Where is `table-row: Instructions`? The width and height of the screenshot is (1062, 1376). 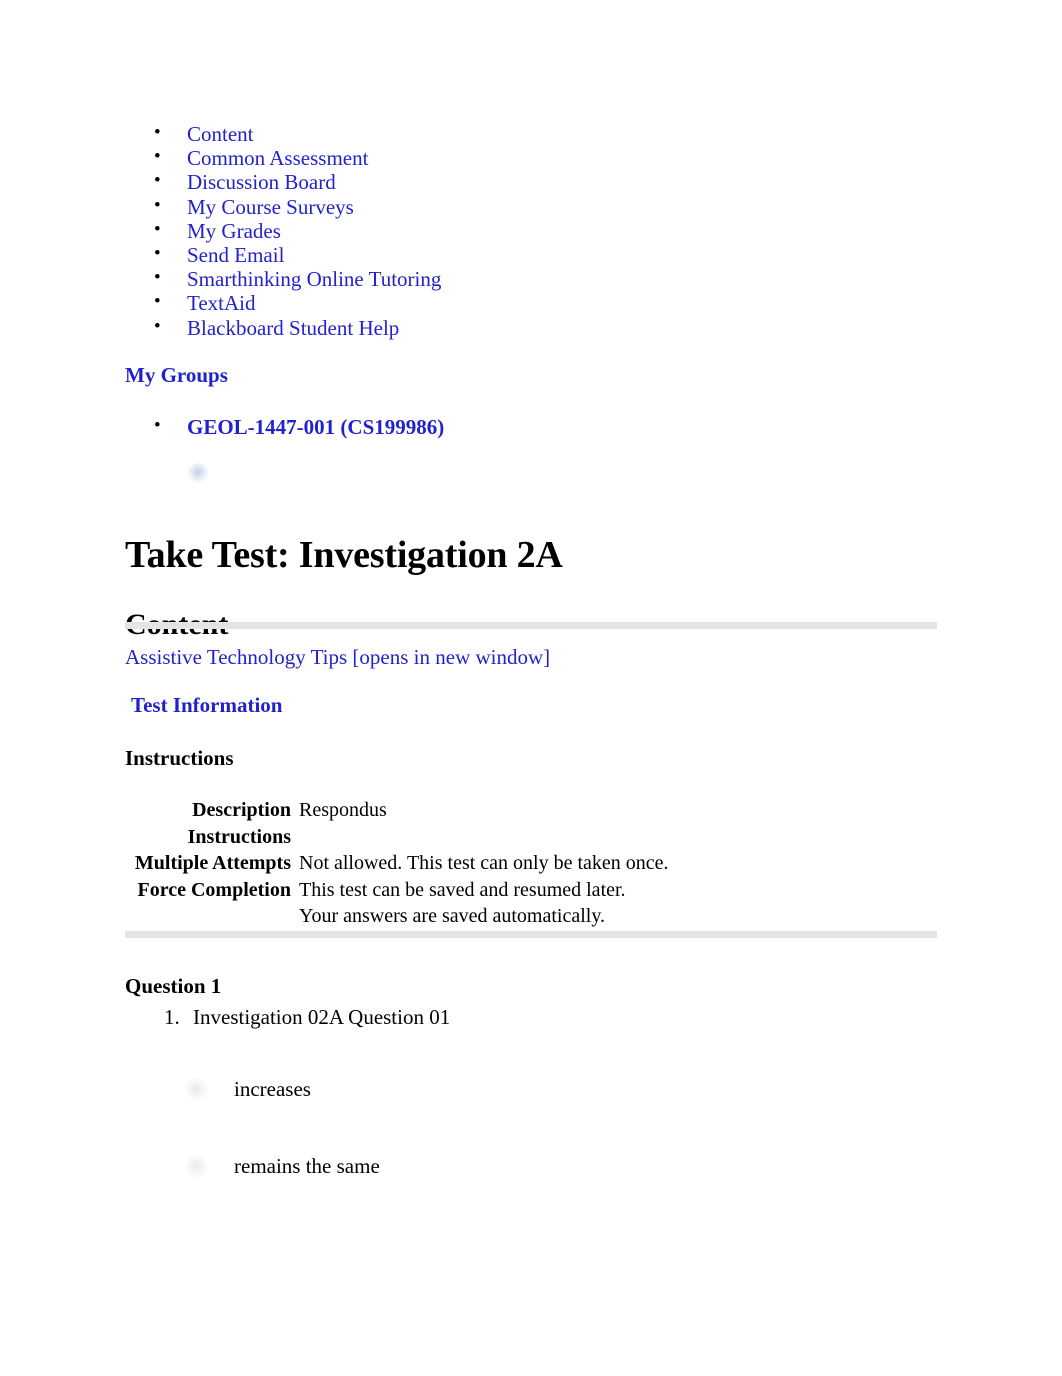
table-row: Instructions is located at coordinates (397, 837).